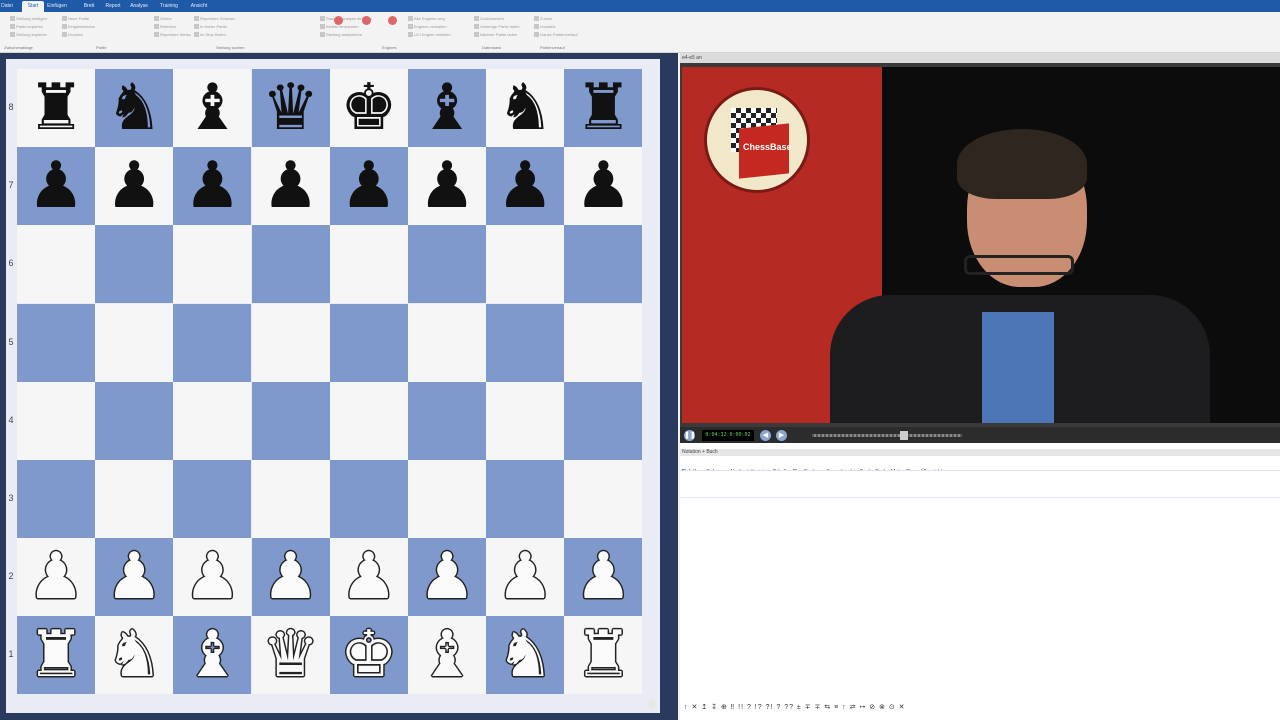 The width and height of the screenshot is (1280, 720). I want to click on square-e4, so click(368, 420).